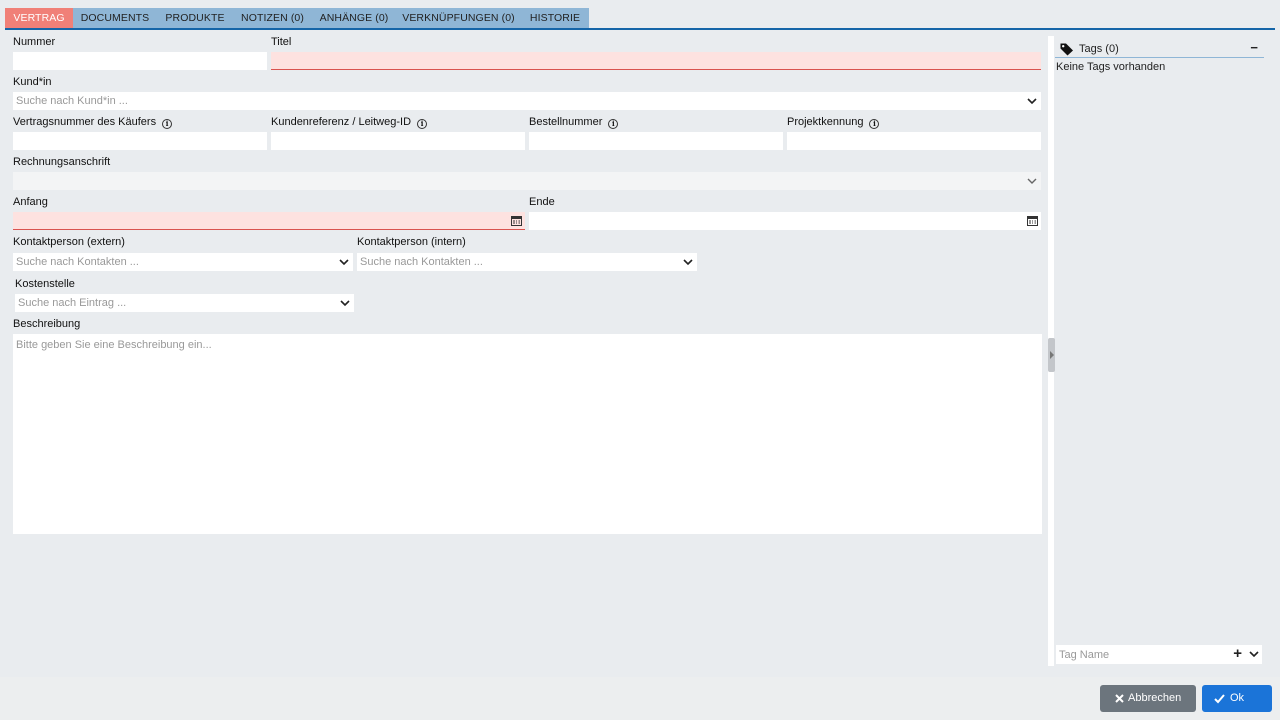 The width and height of the screenshot is (1280, 720). Describe the element at coordinates (411, 242) in the screenshot. I see `kontakt-intern-label: Kontaktperson (intern)` at that location.